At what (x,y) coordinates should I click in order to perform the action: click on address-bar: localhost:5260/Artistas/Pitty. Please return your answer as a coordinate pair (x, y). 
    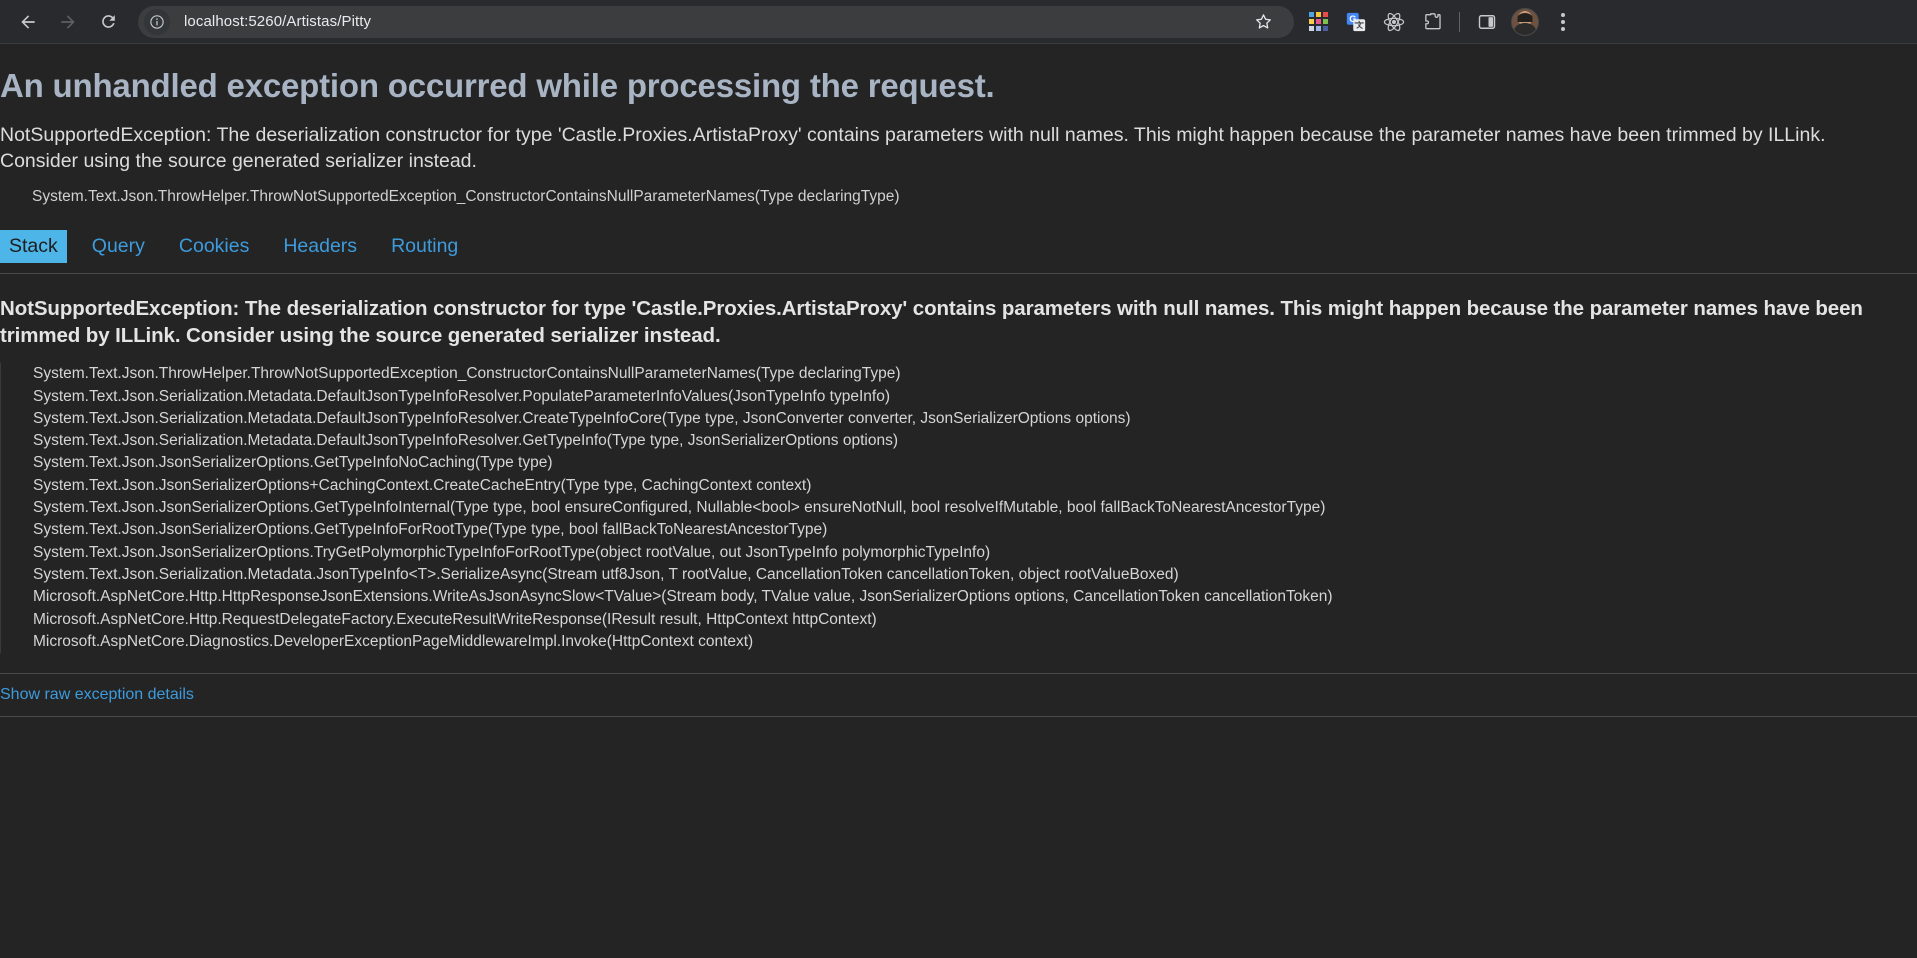
    Looking at the image, I should click on (716, 21).